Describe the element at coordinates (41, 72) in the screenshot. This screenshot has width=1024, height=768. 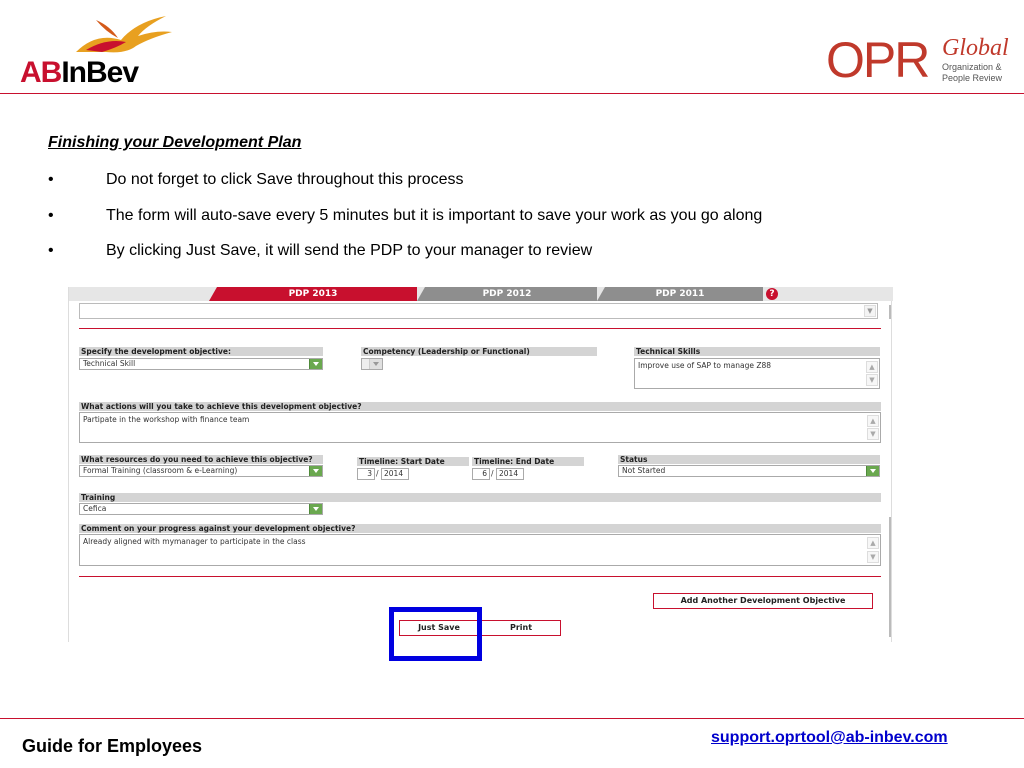
I see `logo-ab-text: AB` at that location.